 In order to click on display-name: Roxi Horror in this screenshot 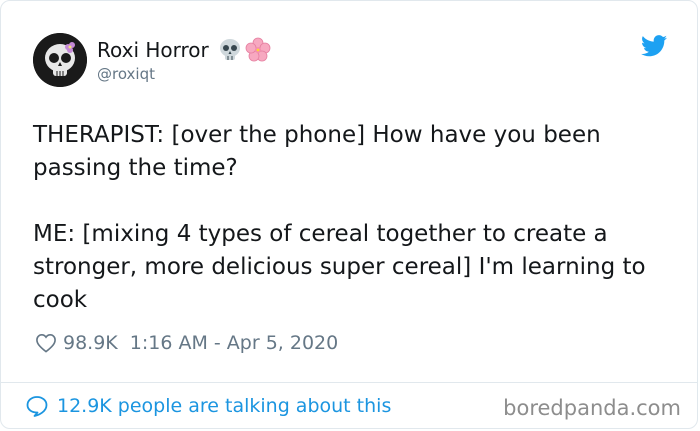, I will do `click(153, 50)`.